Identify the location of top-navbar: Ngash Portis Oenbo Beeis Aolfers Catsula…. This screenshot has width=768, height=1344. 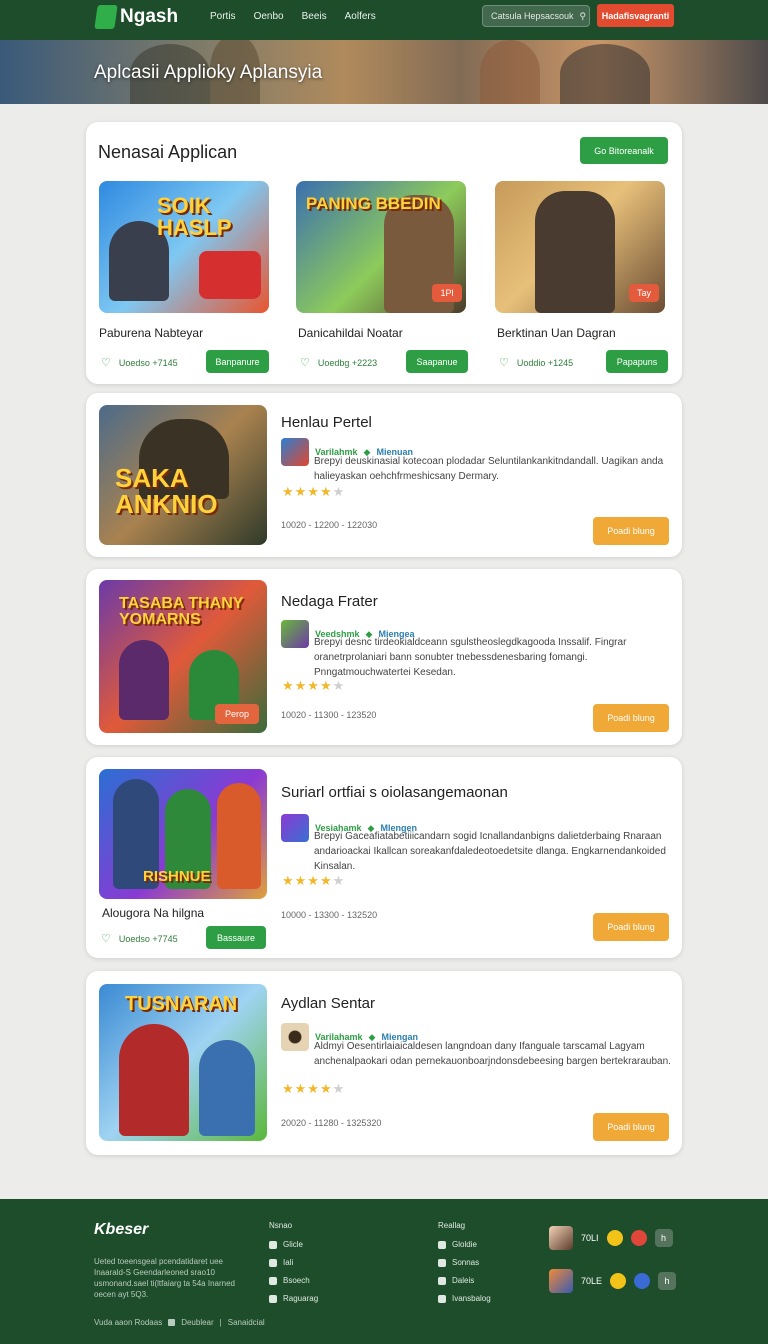
(384, 20).